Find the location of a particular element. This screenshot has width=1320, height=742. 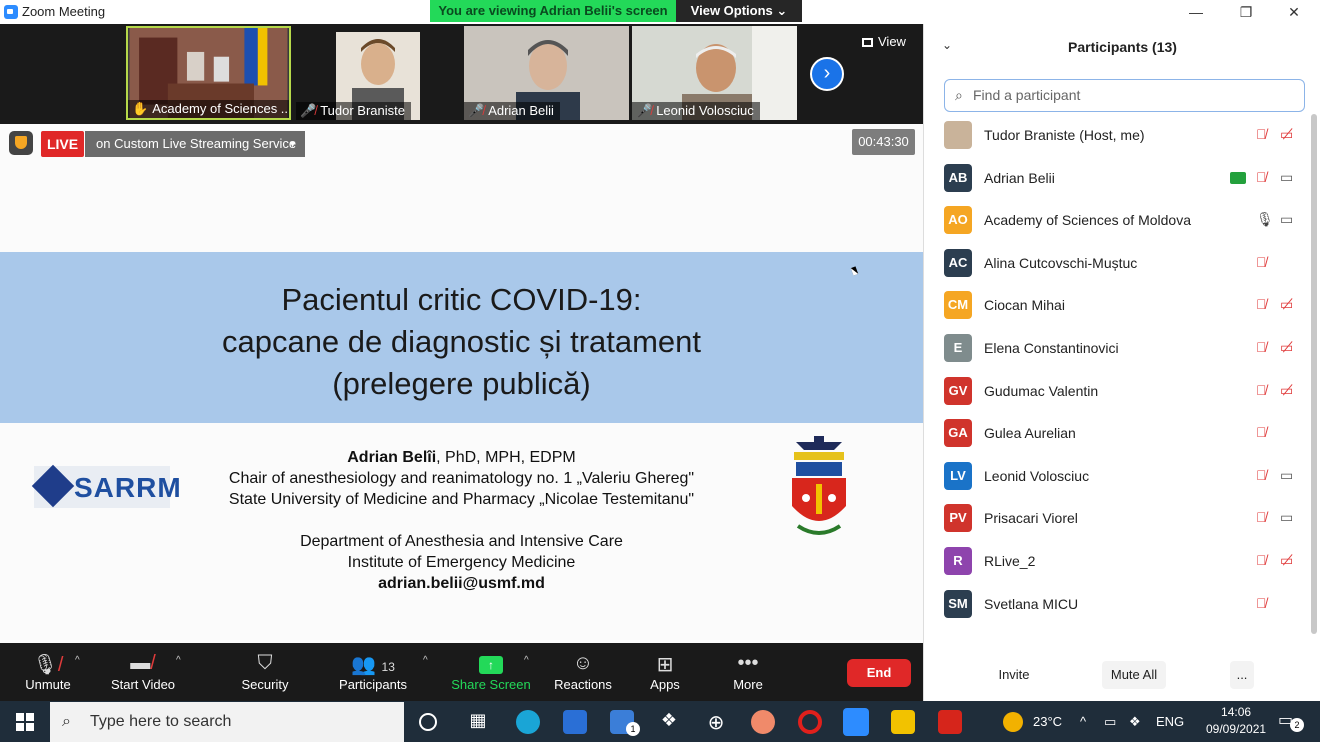

end-meeting-button: End is located at coordinates (879, 673).